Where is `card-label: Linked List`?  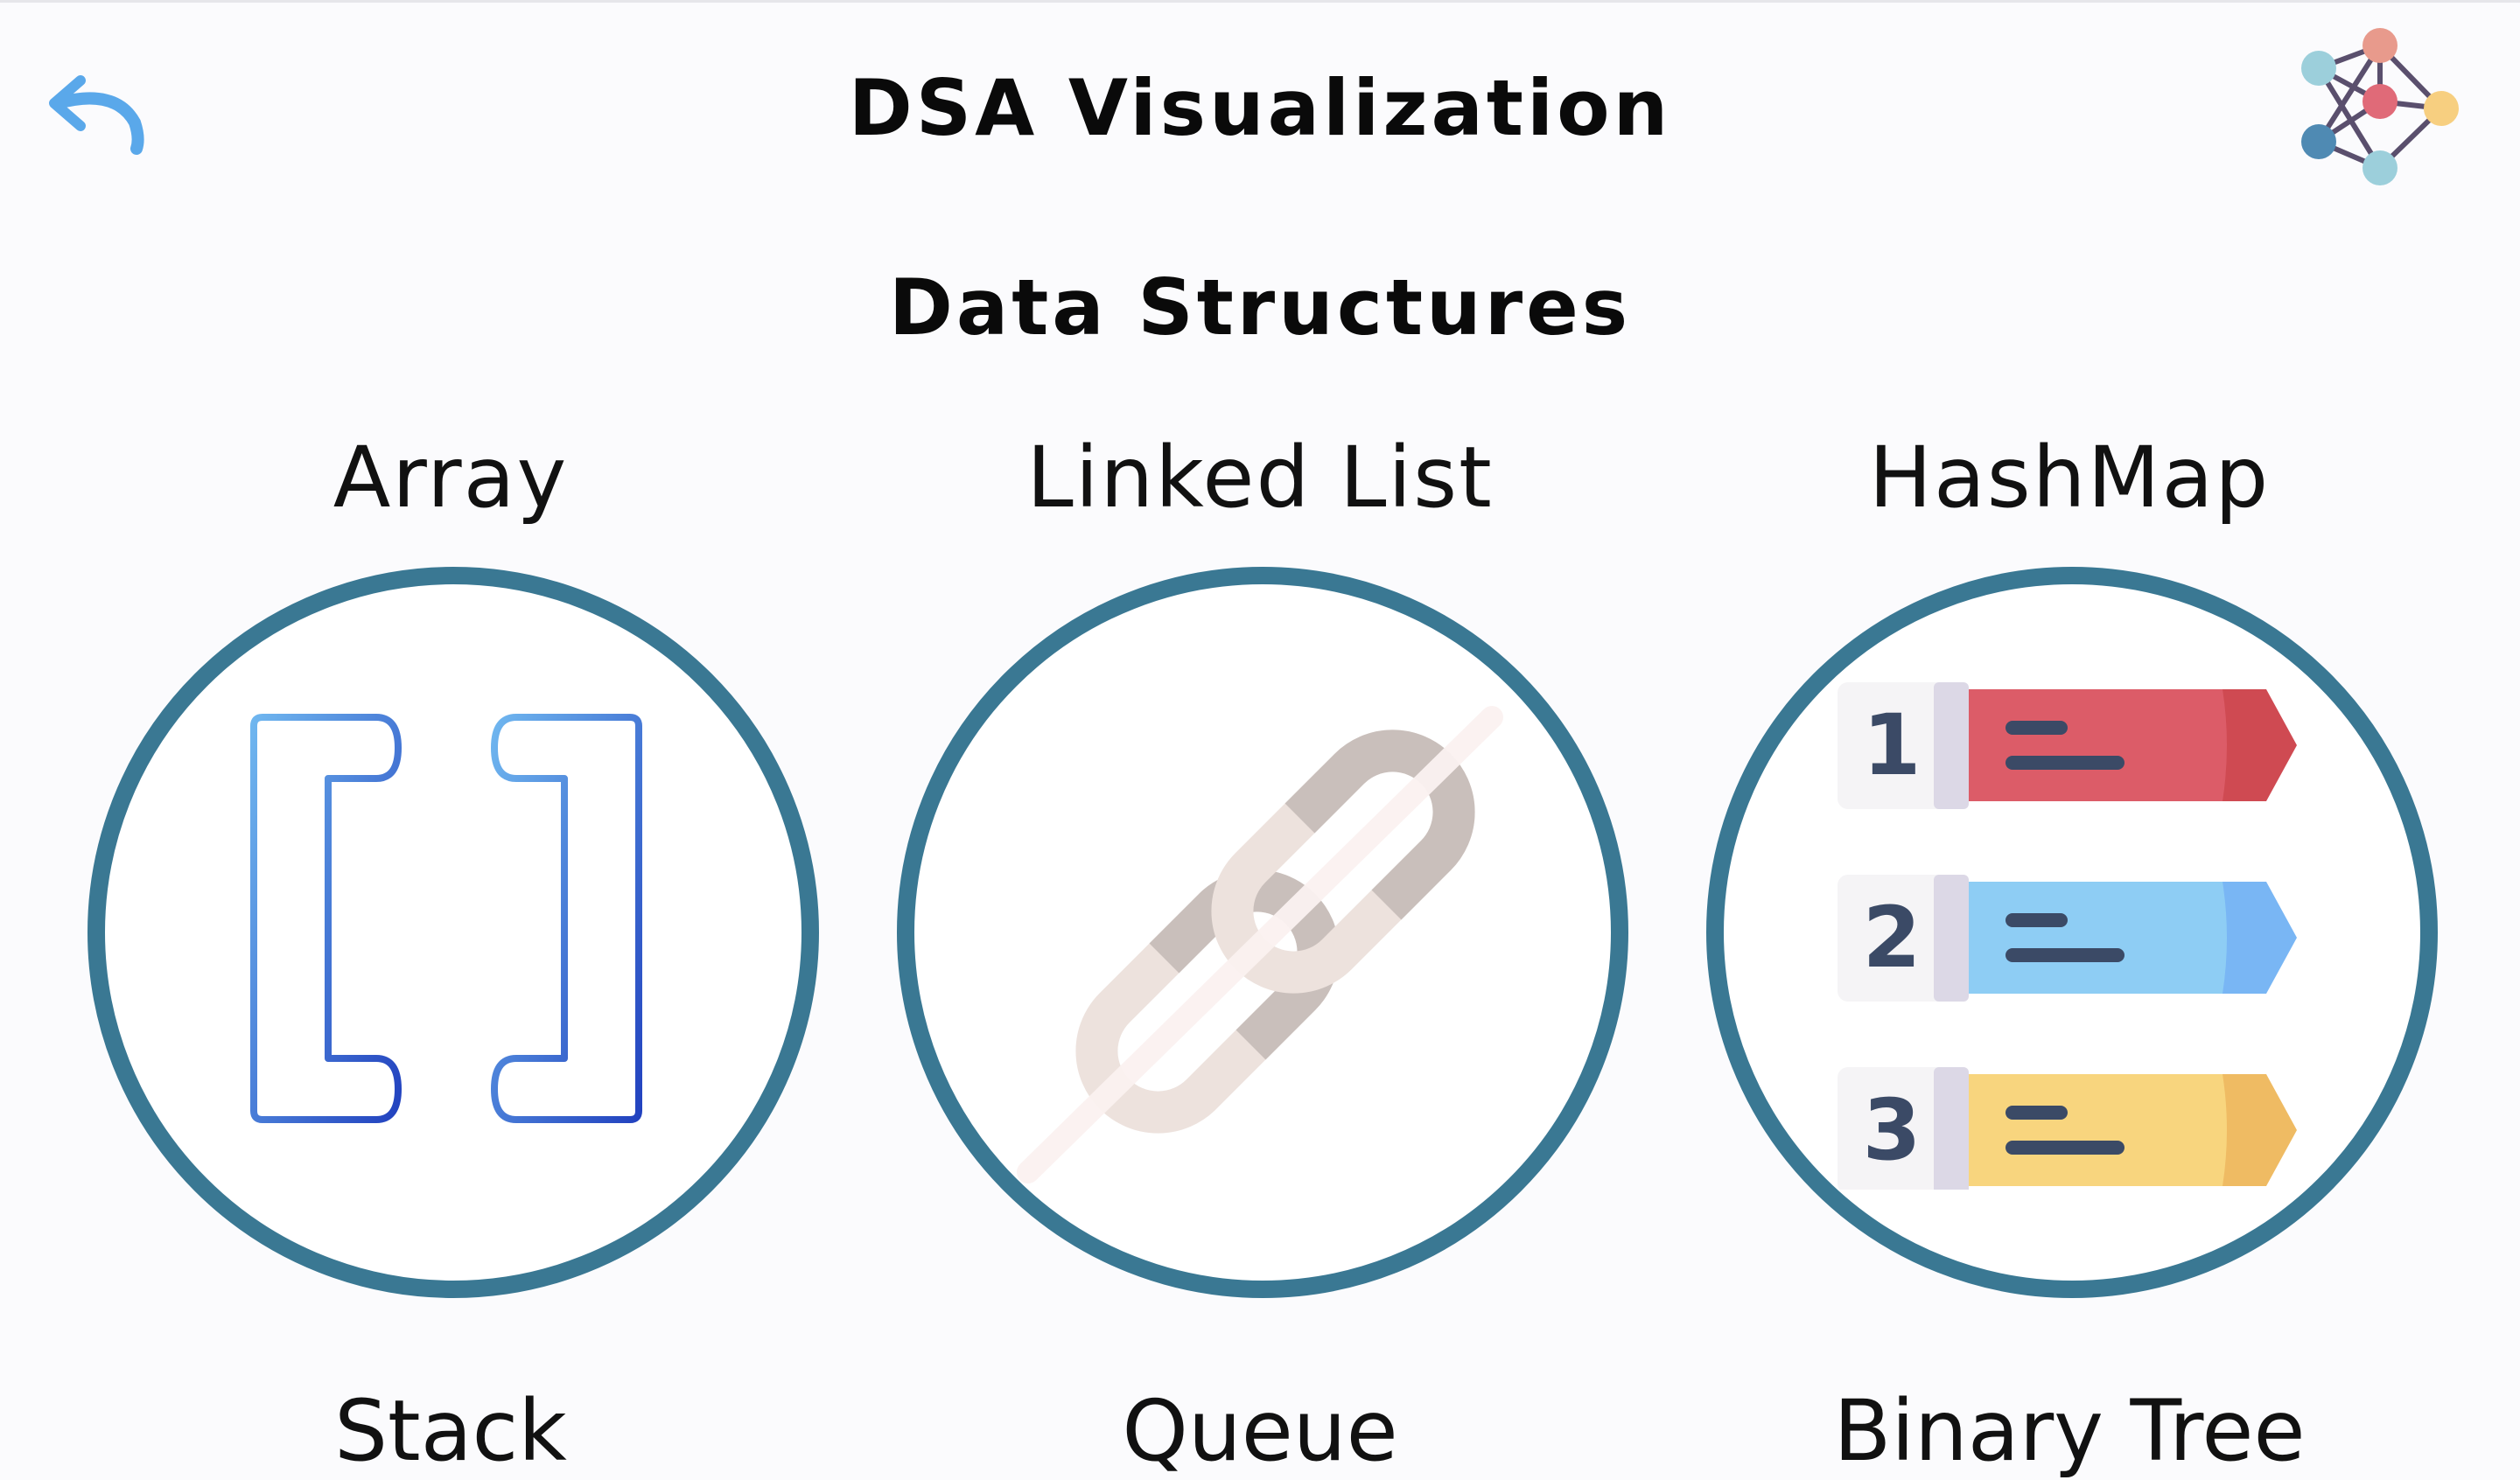
card-label: Linked List is located at coordinates (1260, 478).